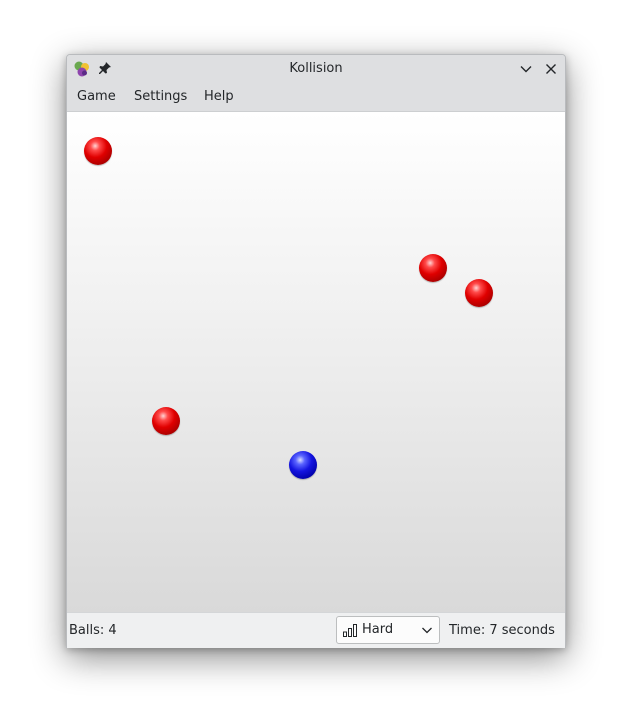 Image resolution: width=633 pixels, height=727 pixels. I want to click on difficulty-bars-icon, so click(350, 630).